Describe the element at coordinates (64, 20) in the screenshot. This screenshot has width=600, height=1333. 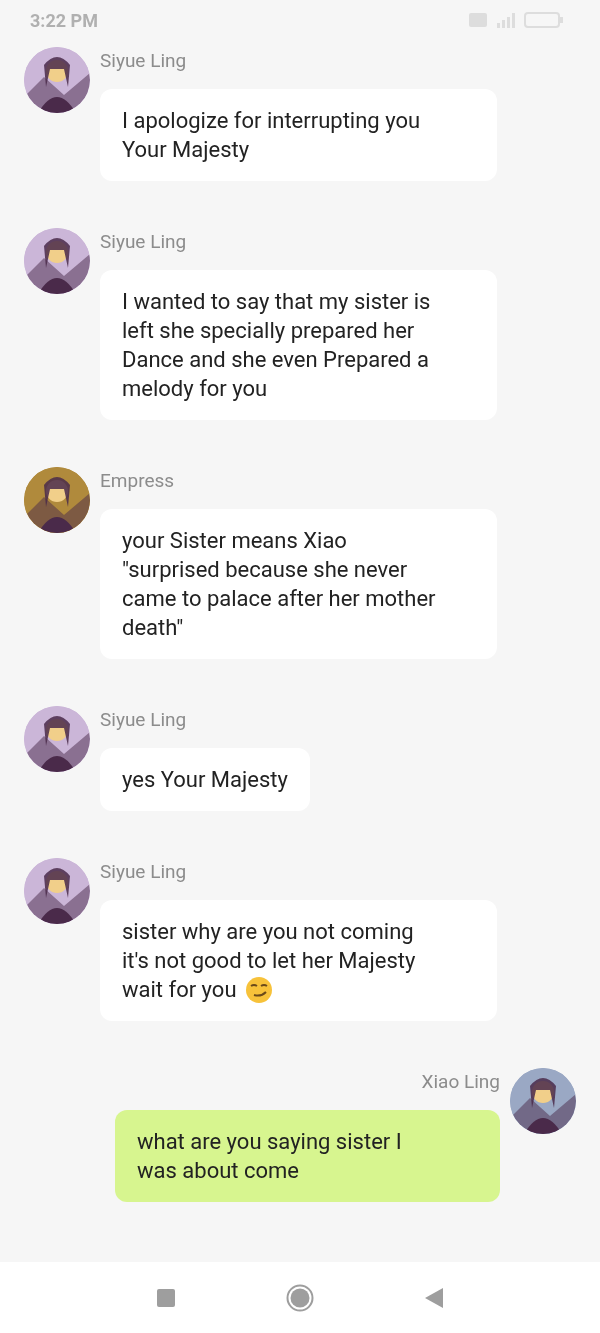
I see `status-time: 3:22 PM` at that location.